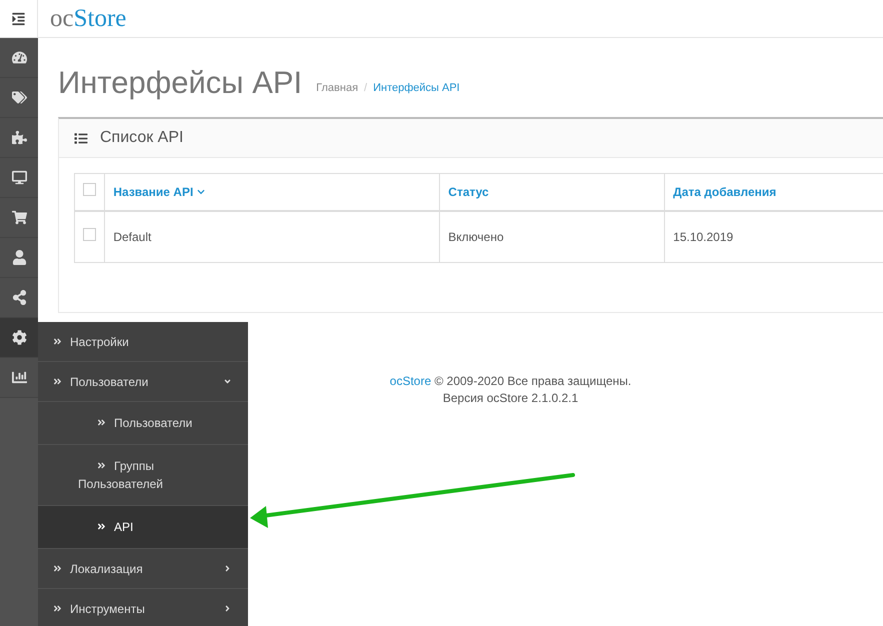 This screenshot has height=626, width=883. What do you see at coordinates (703, 237) in the screenshot?
I see `table-cell: 15.10.2019` at bounding box center [703, 237].